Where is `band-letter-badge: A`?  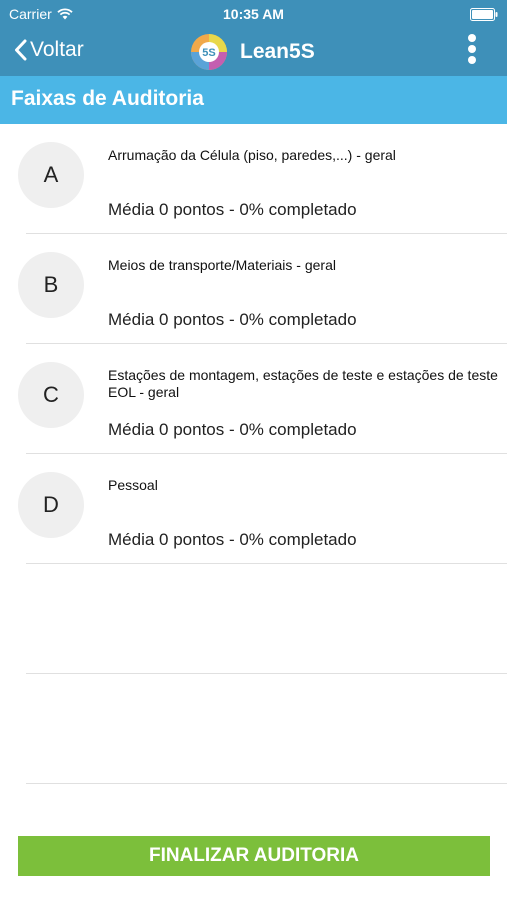 band-letter-badge: A is located at coordinates (51, 175).